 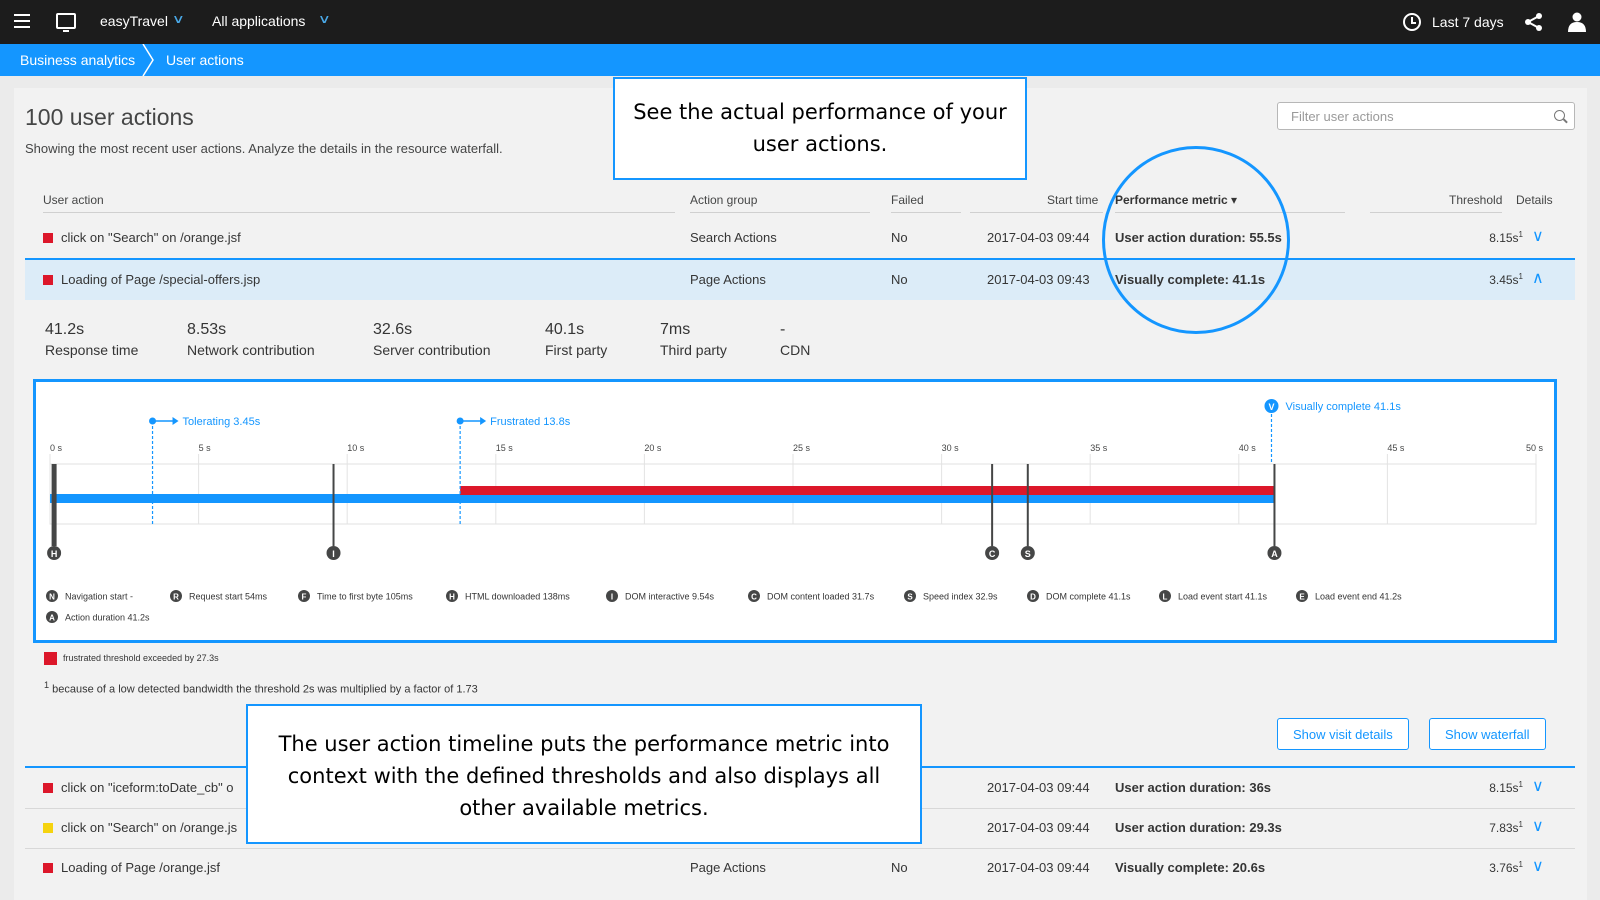 What do you see at coordinates (1396, 448) in the screenshot?
I see `tick-label: 45 s` at bounding box center [1396, 448].